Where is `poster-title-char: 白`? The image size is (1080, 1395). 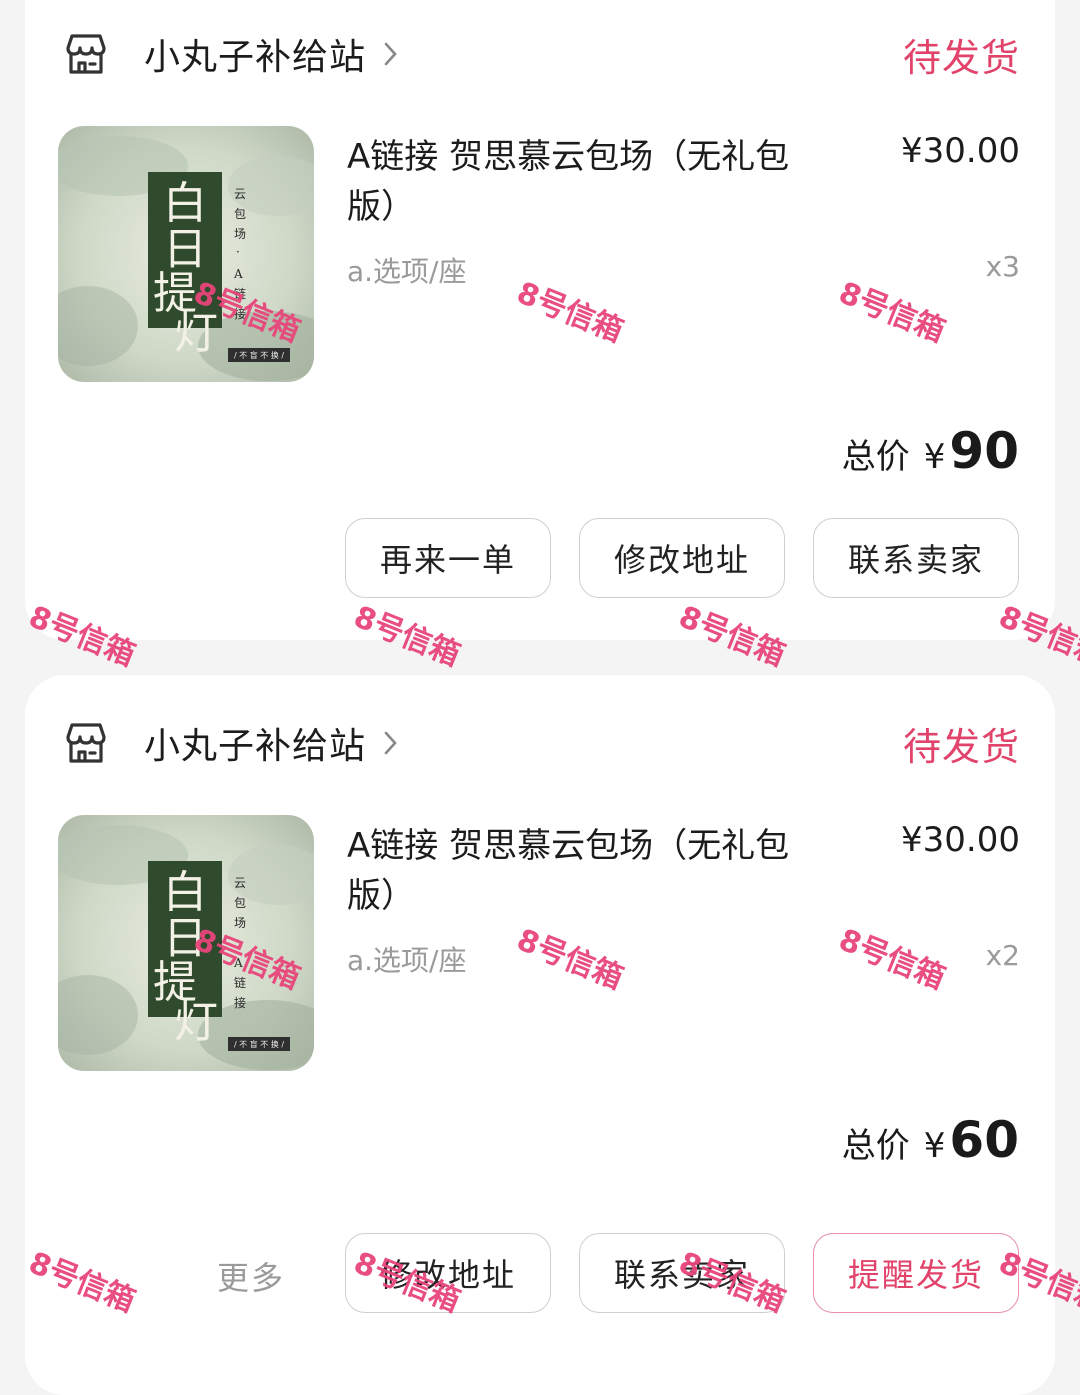 poster-title-char: 白 is located at coordinates (185, 203).